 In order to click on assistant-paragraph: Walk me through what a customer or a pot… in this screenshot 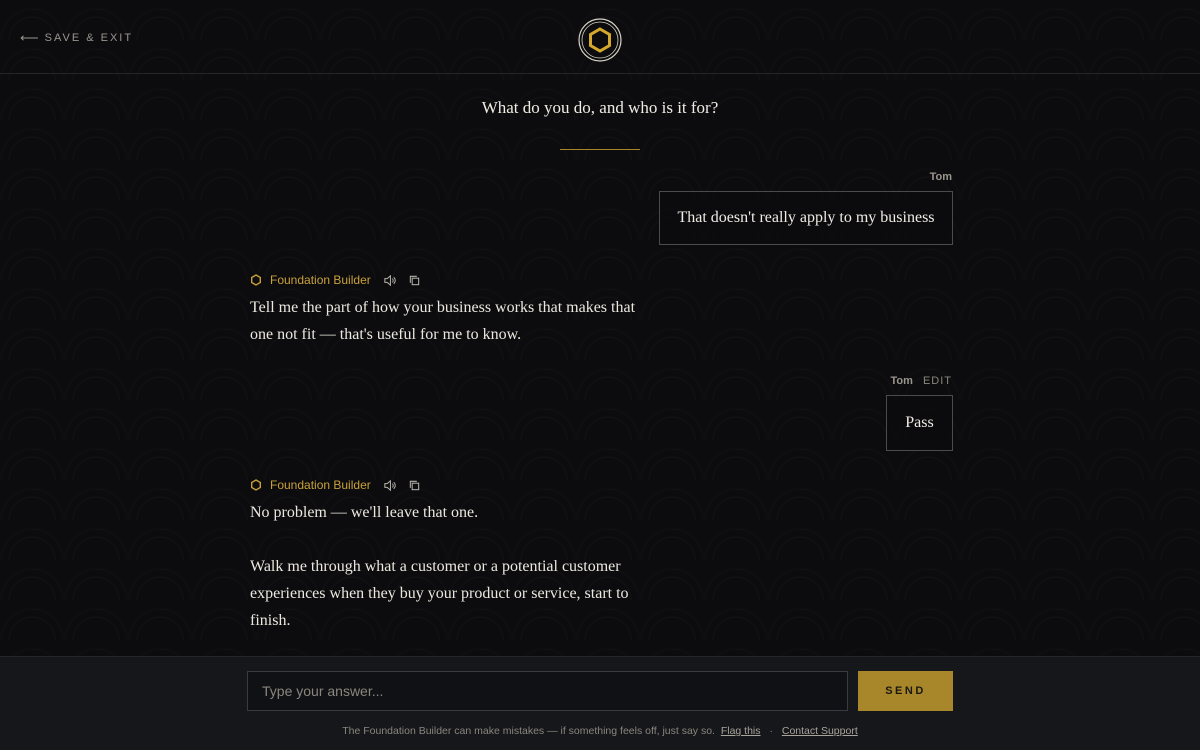, I will do `click(439, 593)`.